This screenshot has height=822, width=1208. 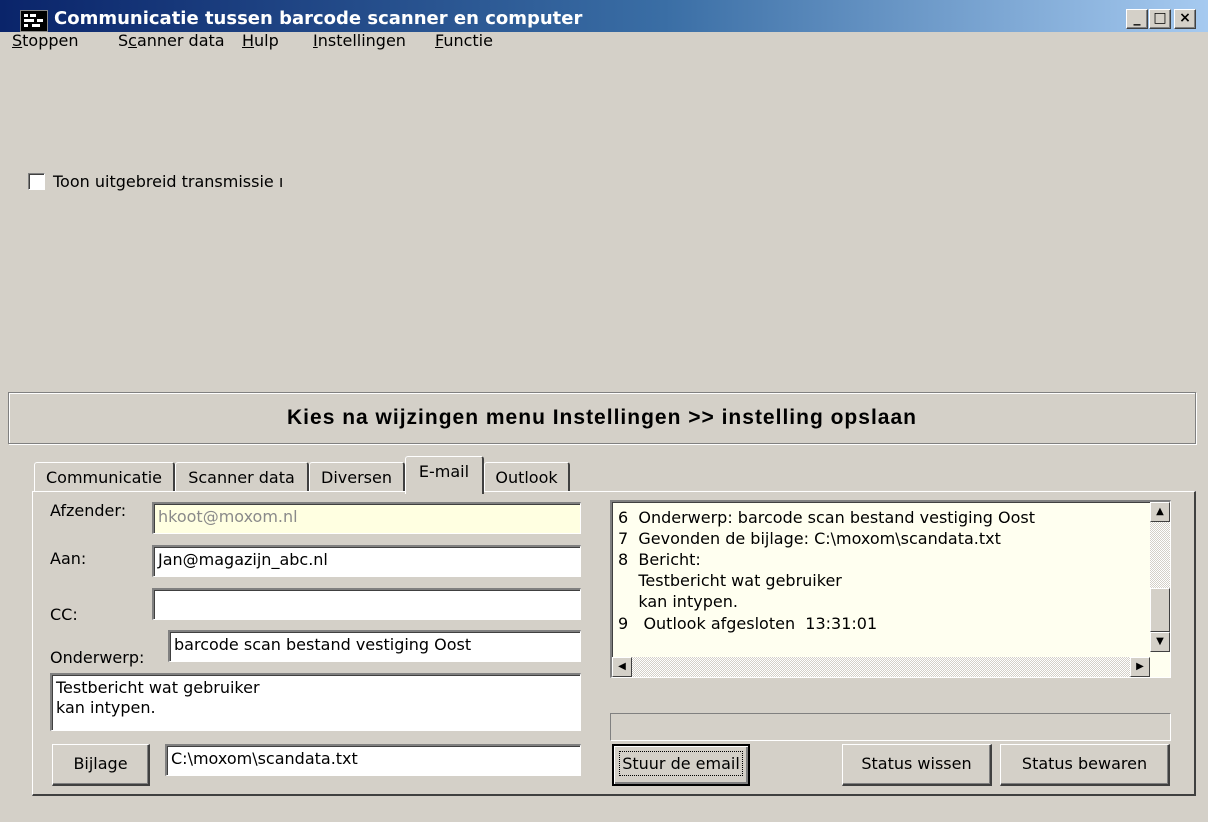 I want to click on log-line: Testbericht wat gebruiker, so click(x=730, y=580).